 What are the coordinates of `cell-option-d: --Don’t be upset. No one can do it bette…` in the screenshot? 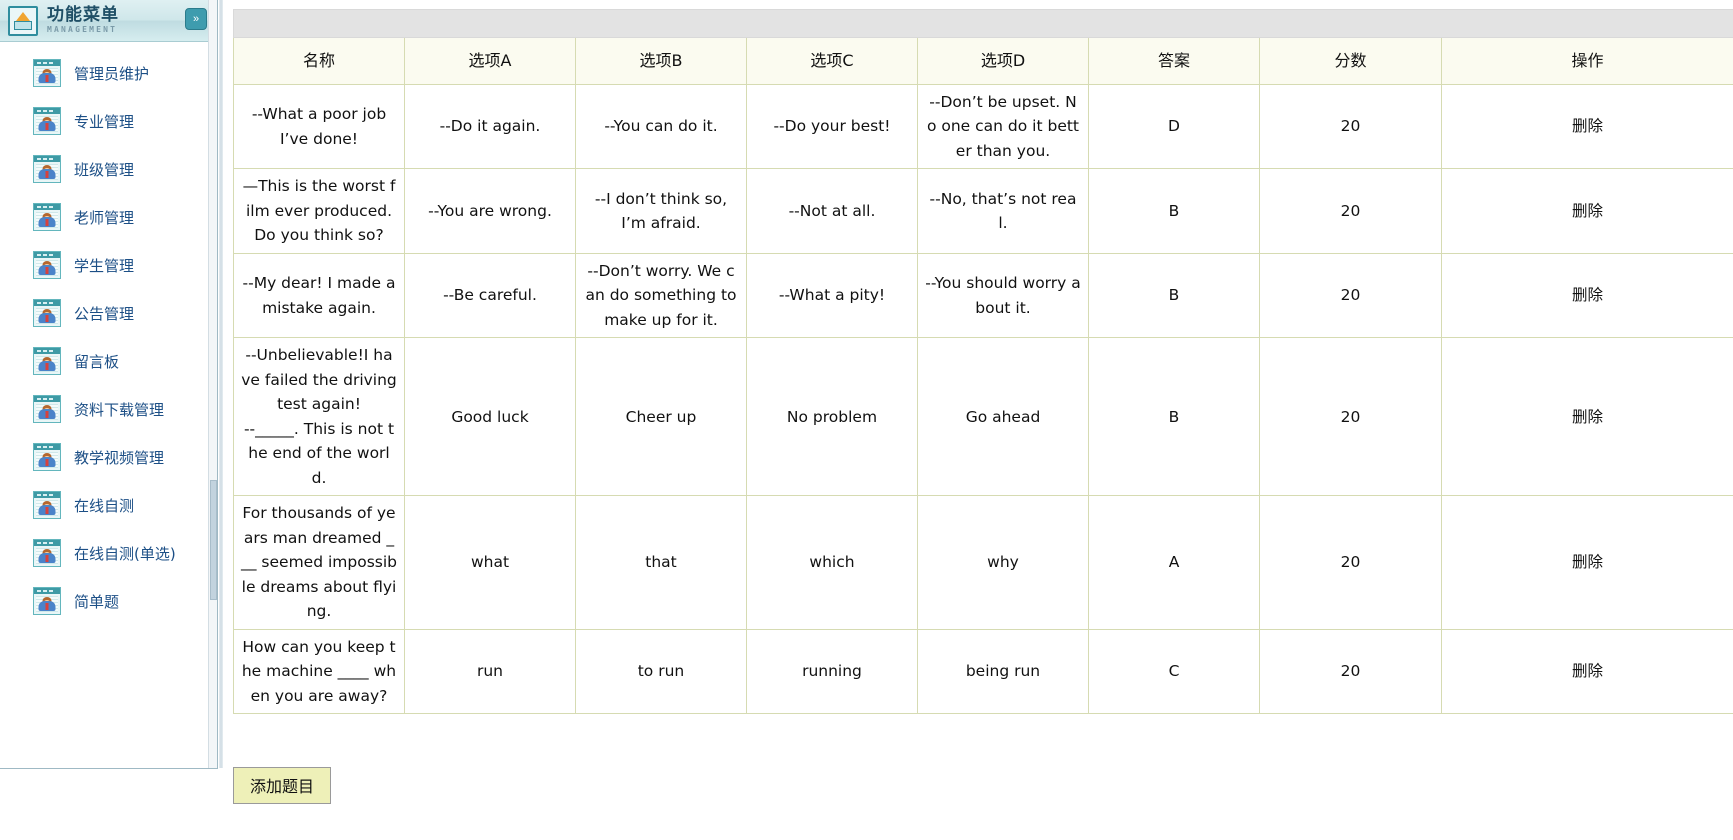 It's located at (1003, 126).